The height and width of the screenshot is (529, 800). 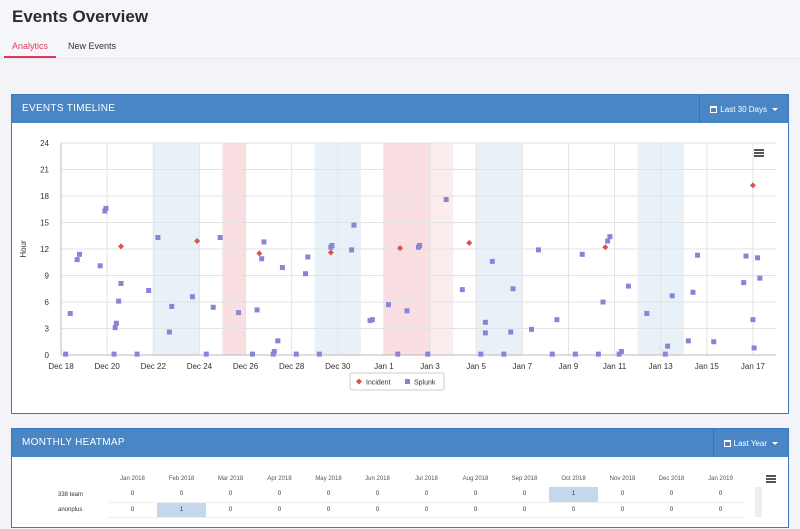 I want to click on heatmap-column-header: Jun 2018, so click(x=377, y=479).